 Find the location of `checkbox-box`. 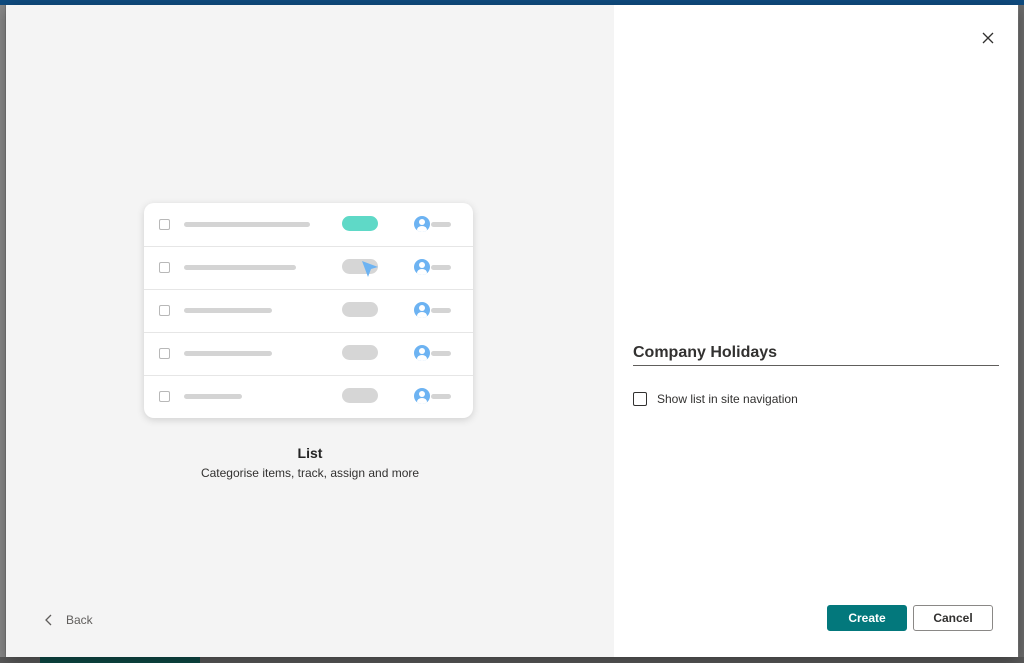

checkbox-box is located at coordinates (640, 399).